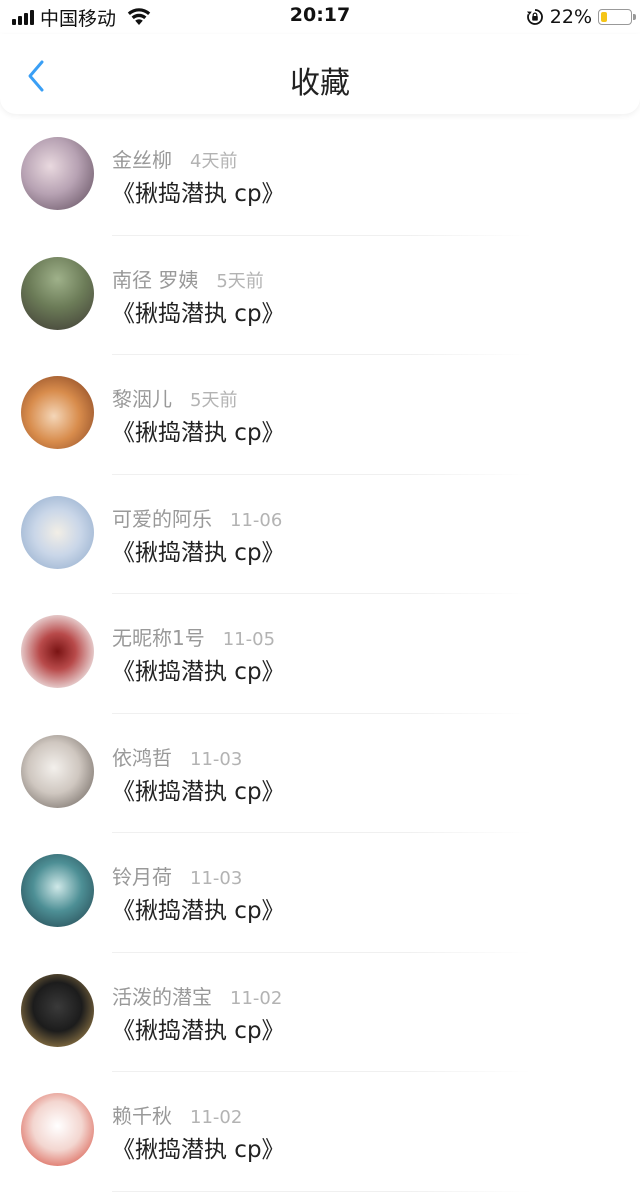 Image resolution: width=640 pixels, height=1192 pixels. Describe the element at coordinates (174, 397) in the screenshot. I see `item-meta: 黎洇儿 5天前` at that location.